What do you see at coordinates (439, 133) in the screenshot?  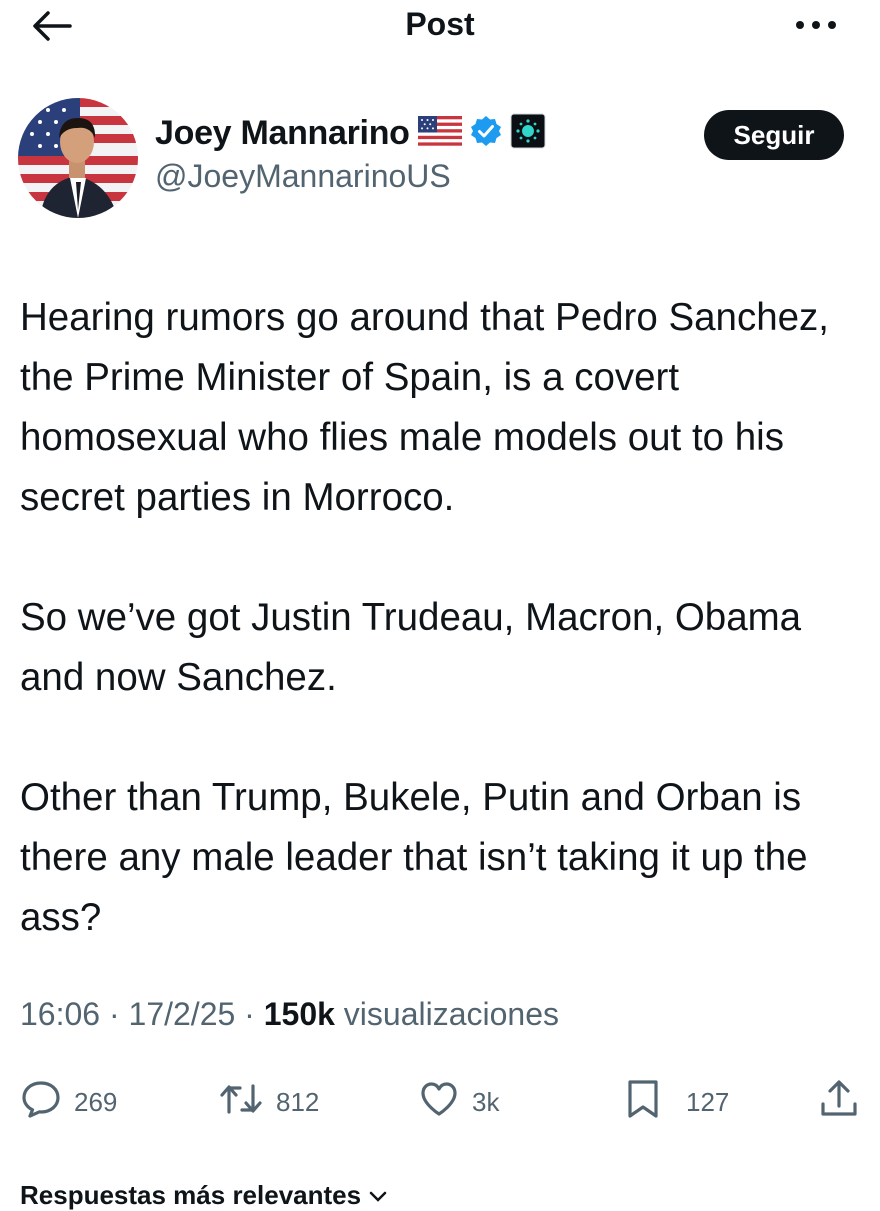 I see `us-flag-icon` at bounding box center [439, 133].